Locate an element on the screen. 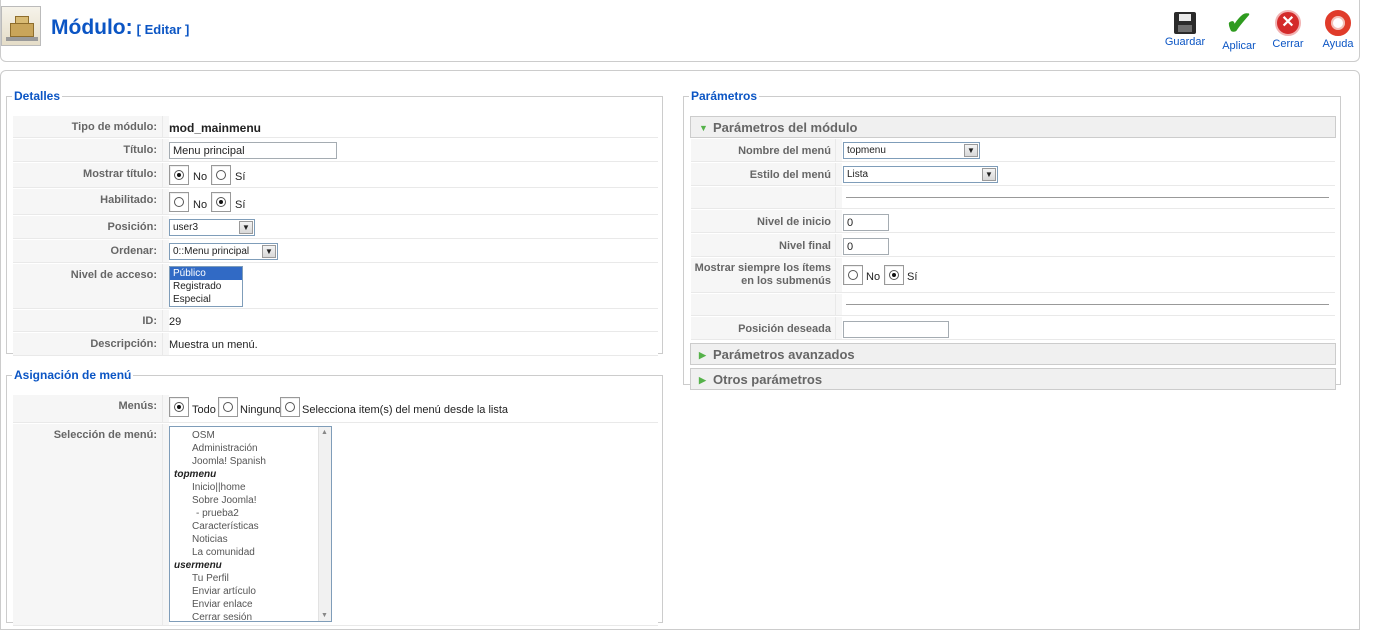 This screenshot has height=630, width=1373. page-subtitle: [ Editar ] is located at coordinates (163, 29).